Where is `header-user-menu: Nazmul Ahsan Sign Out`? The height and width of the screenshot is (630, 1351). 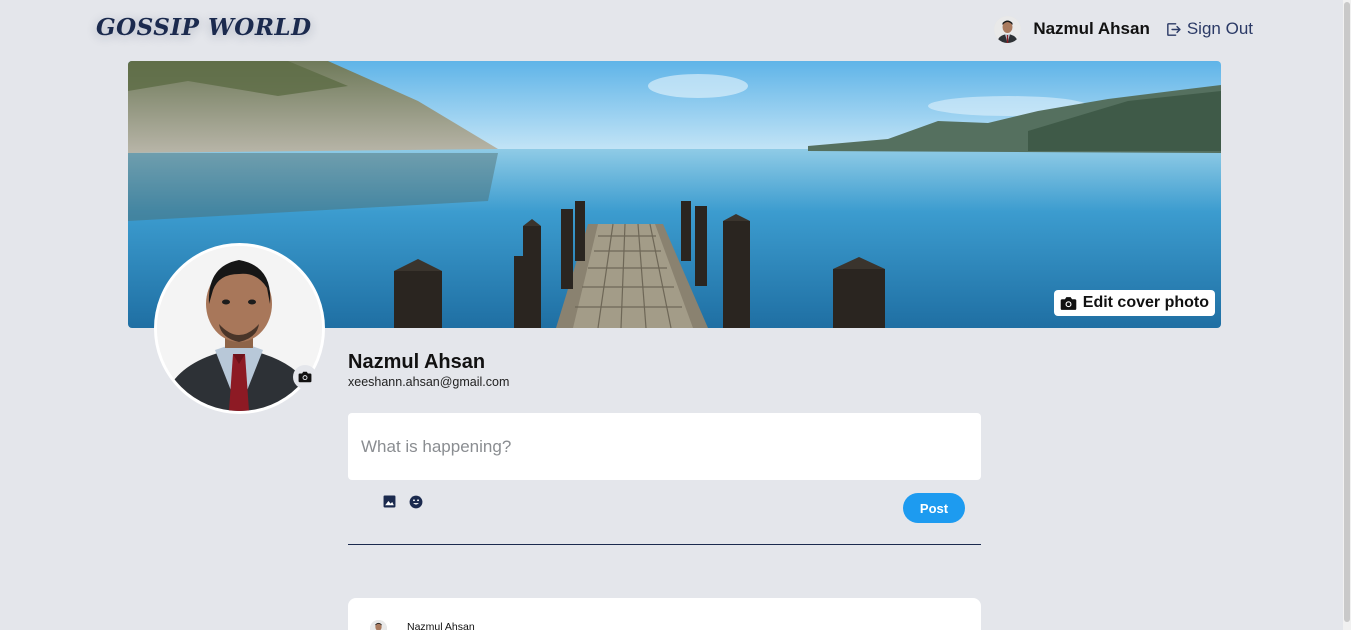
header-user-menu: Nazmul Ahsan Sign Out is located at coordinates (1123, 29).